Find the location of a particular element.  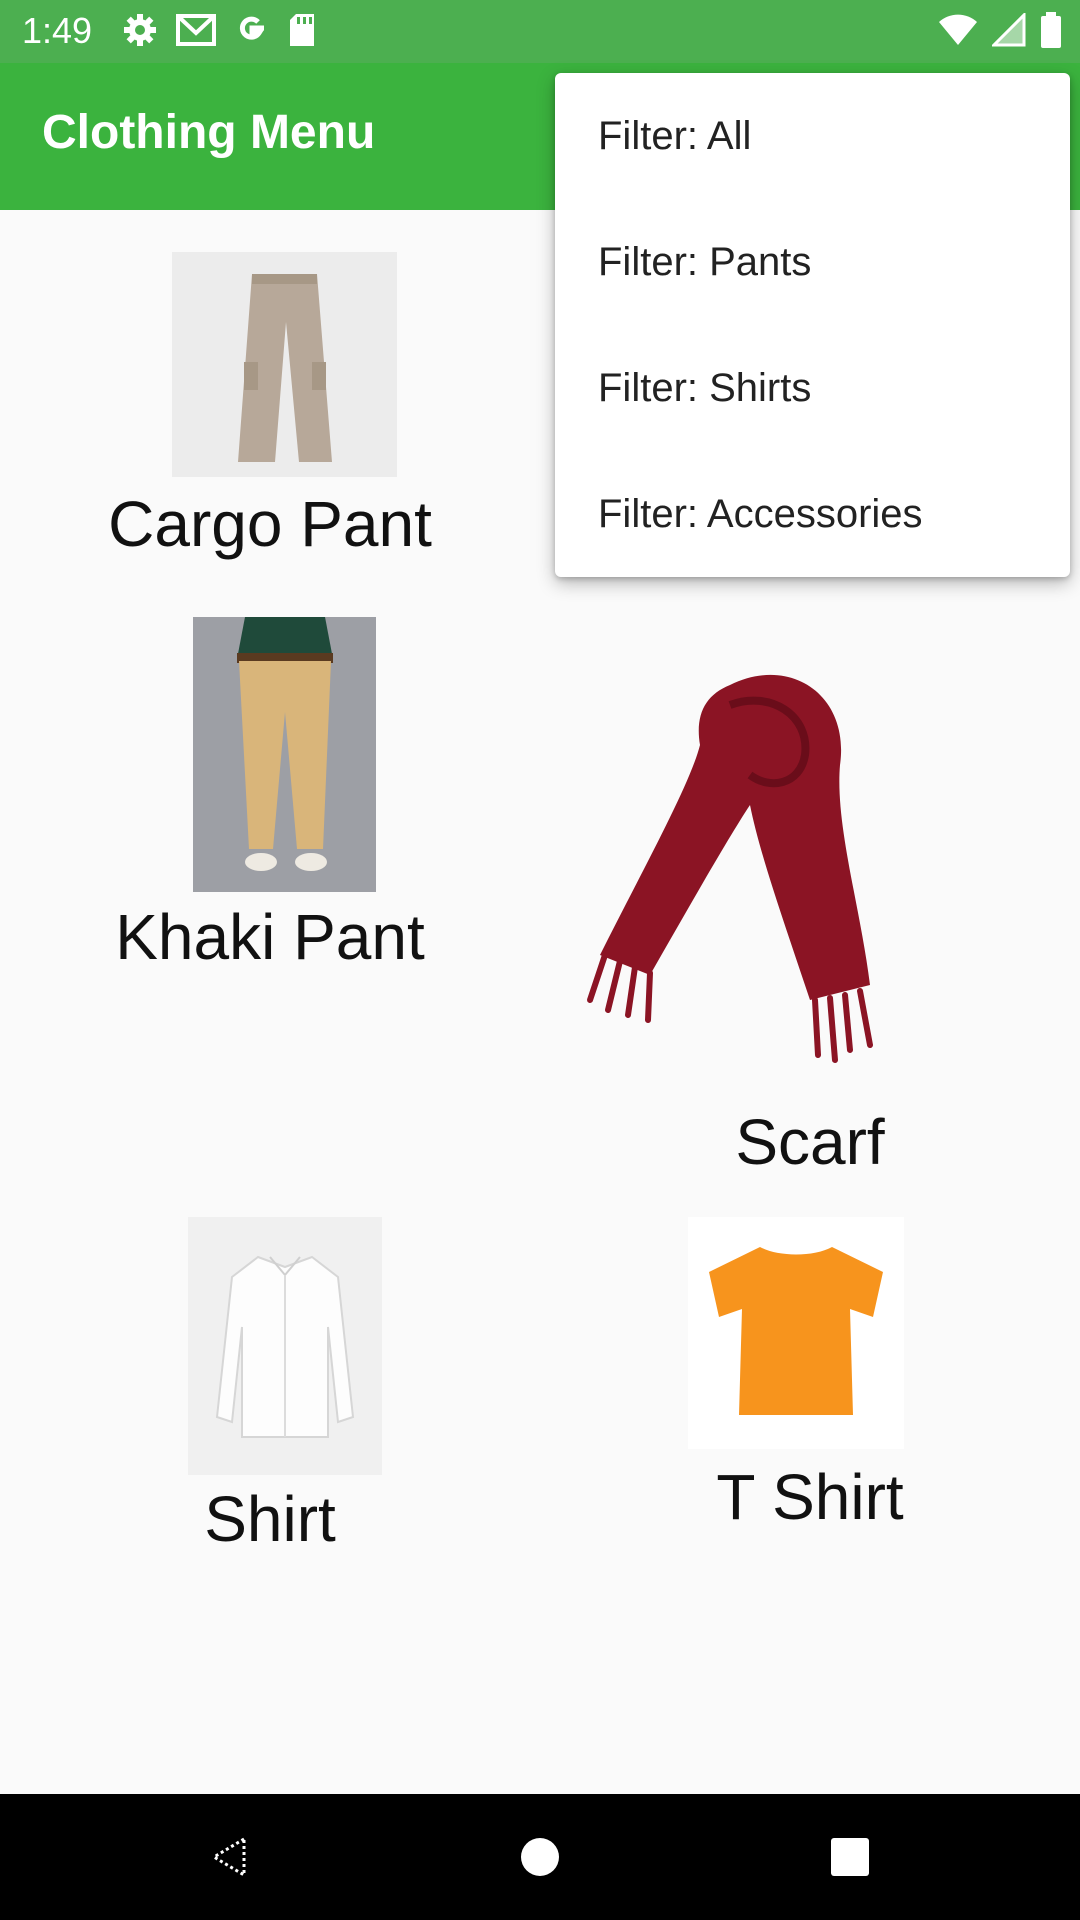

recents-button is located at coordinates (850, 1857).